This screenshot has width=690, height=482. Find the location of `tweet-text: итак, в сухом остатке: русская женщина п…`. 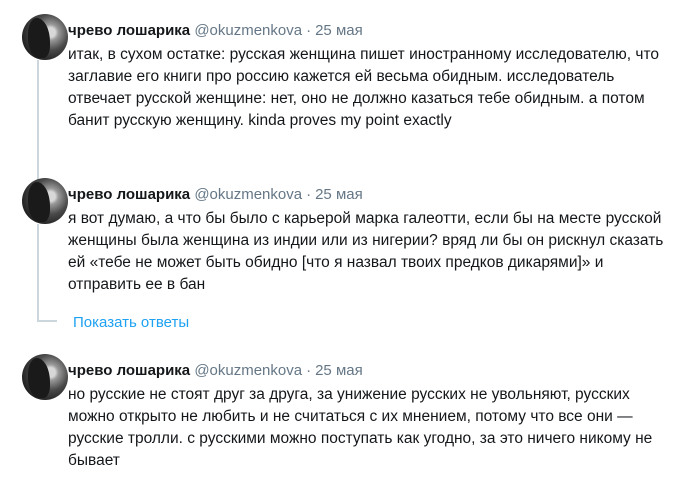

tweet-text: итак, в сухом остатке: русская женщина п… is located at coordinates (364, 87).